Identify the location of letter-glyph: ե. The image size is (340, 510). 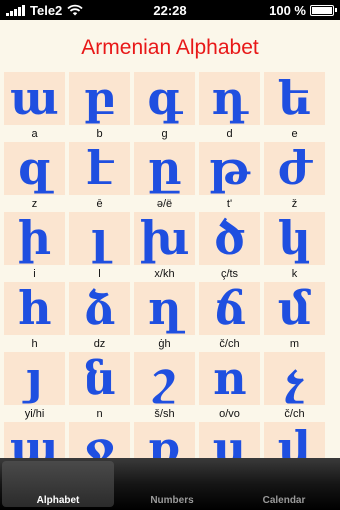
(294, 98).